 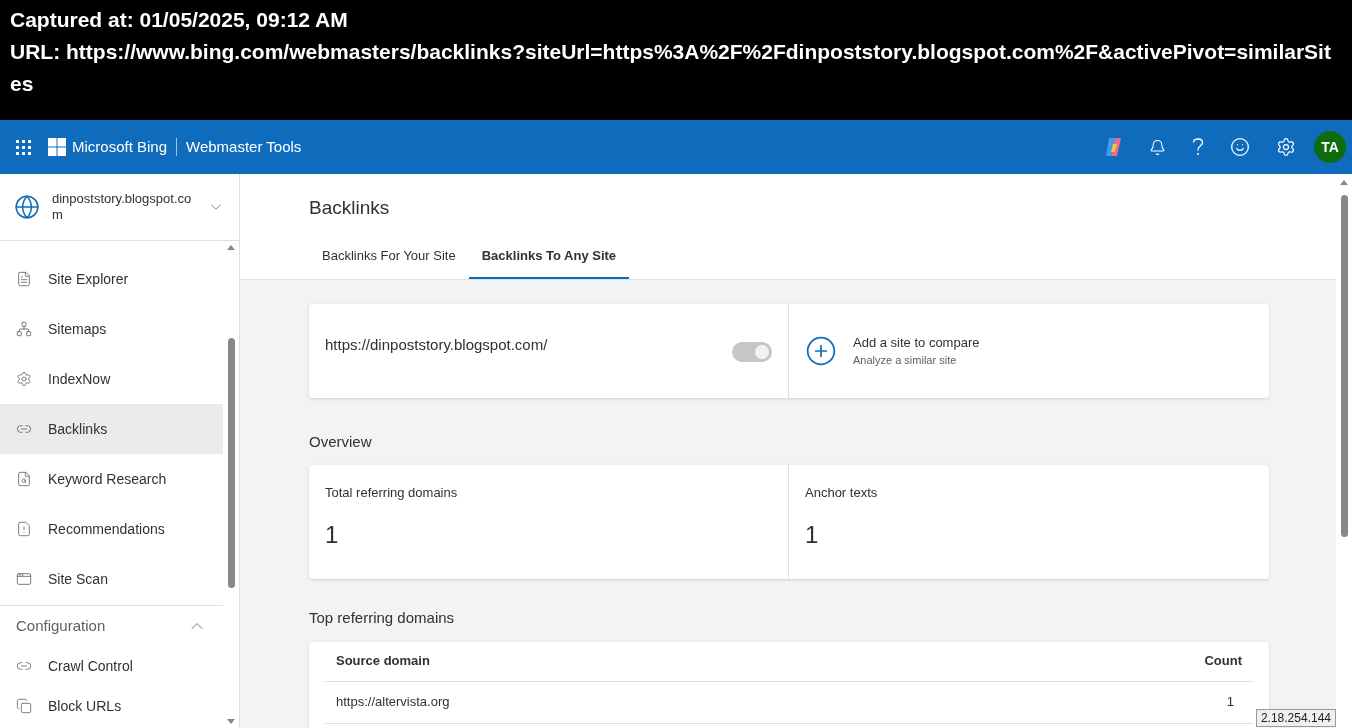 What do you see at coordinates (1286, 147) in the screenshot?
I see `settings-icon` at bounding box center [1286, 147].